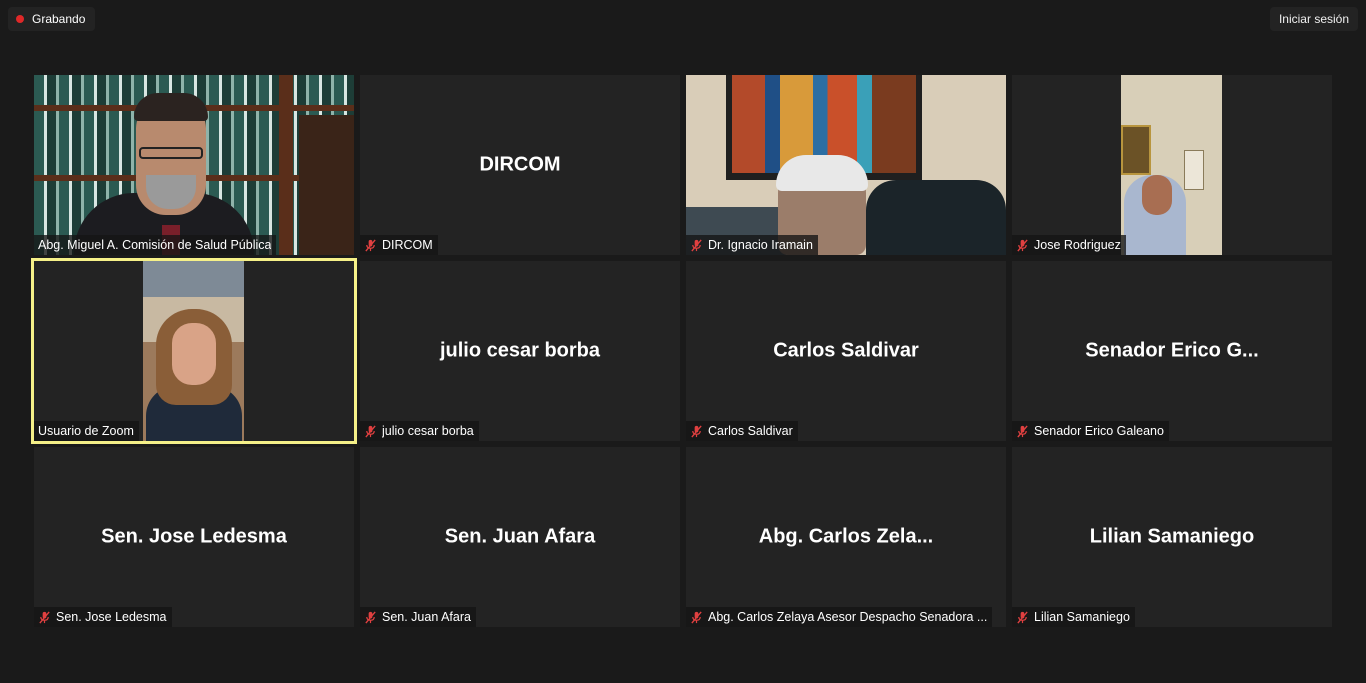 The width and height of the screenshot is (1366, 683). I want to click on participant-tile: Senador Erico G... Senador Erico Galeano, so click(1172, 351).